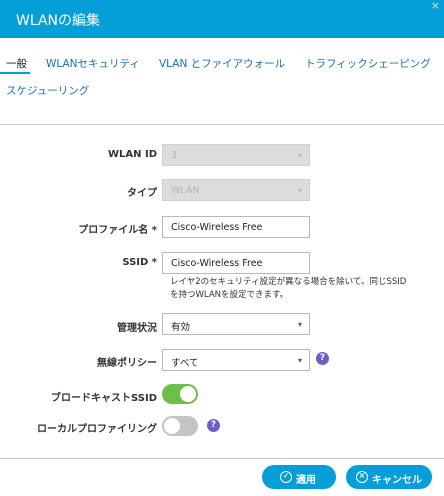  Describe the element at coordinates (236, 155) in the screenshot. I see `wlan-id-select: 3 ▾` at that location.